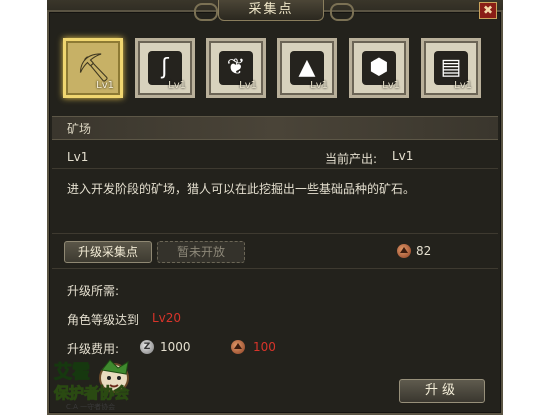 This screenshot has height=416, width=550. I want to click on output-label: 当前产出:, so click(351, 159).